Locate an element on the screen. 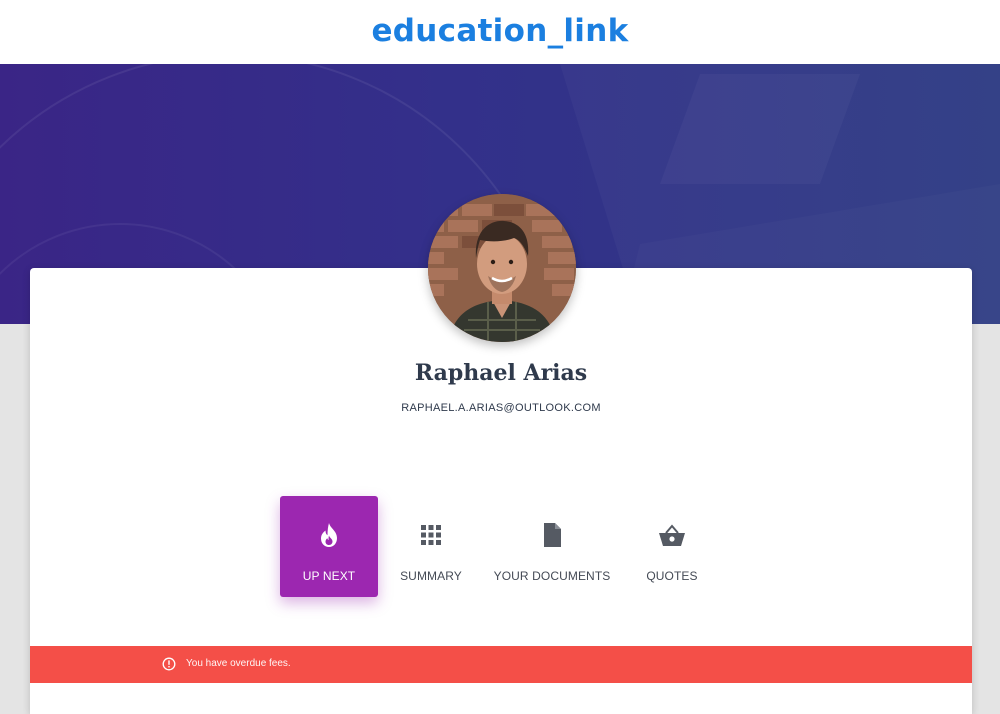 The height and width of the screenshot is (714, 1000). grid-icon is located at coordinates (431, 535).